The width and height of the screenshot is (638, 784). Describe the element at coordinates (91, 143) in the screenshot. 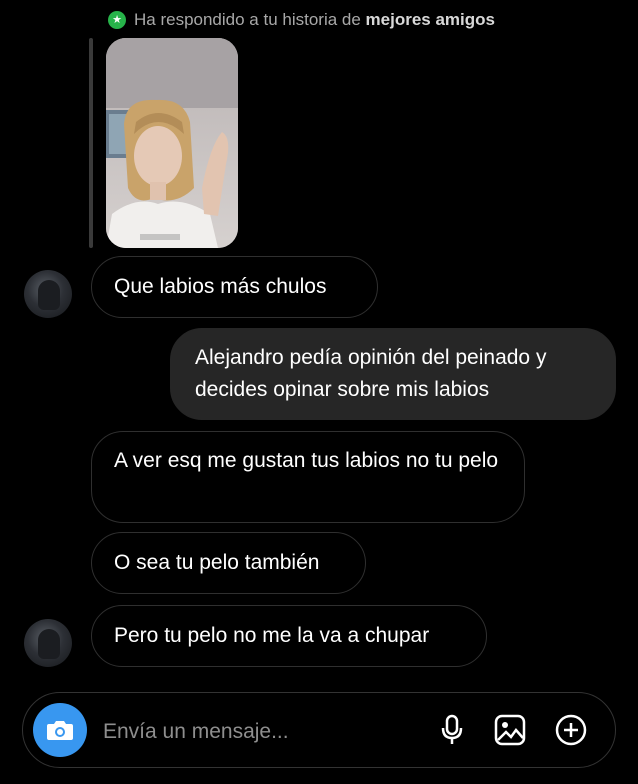

I see `story-reply-quote-line` at that location.